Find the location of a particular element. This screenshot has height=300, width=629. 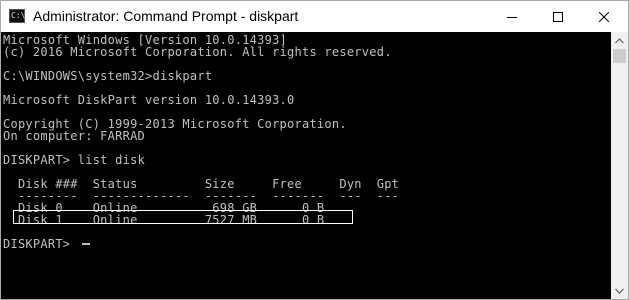

minimize-button is located at coordinates (512, 16).